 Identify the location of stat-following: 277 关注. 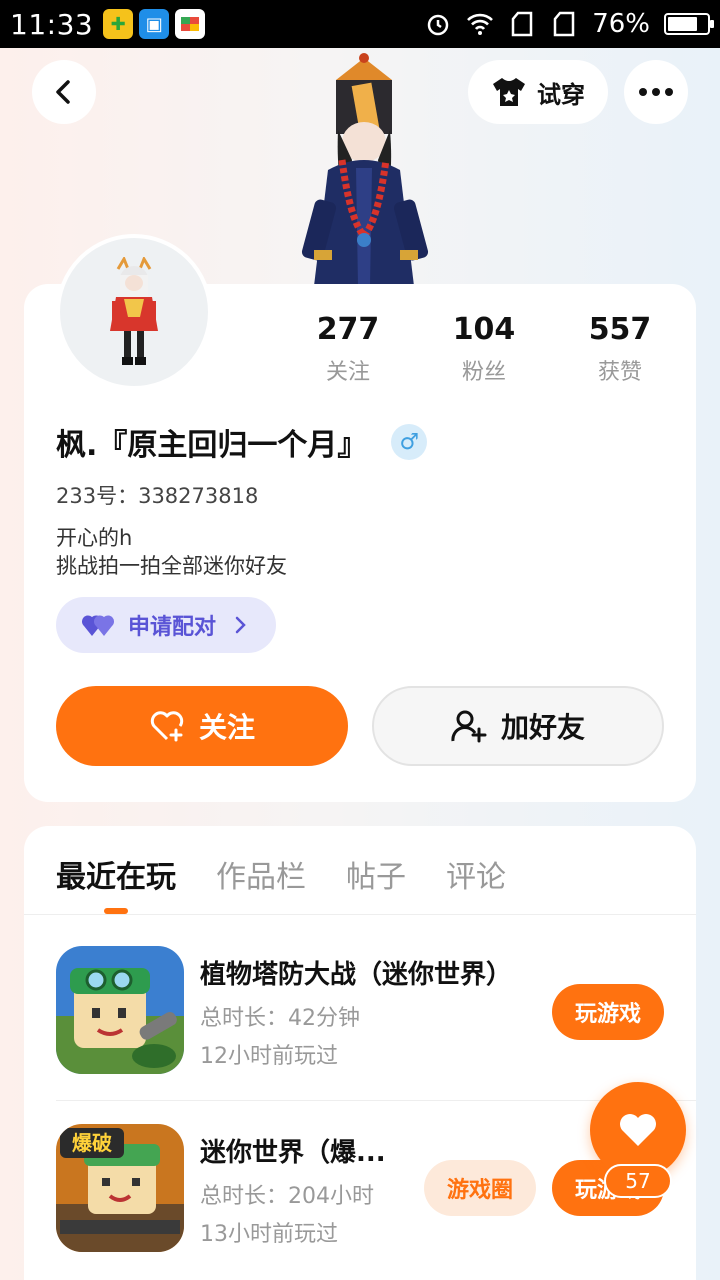
(348, 349).